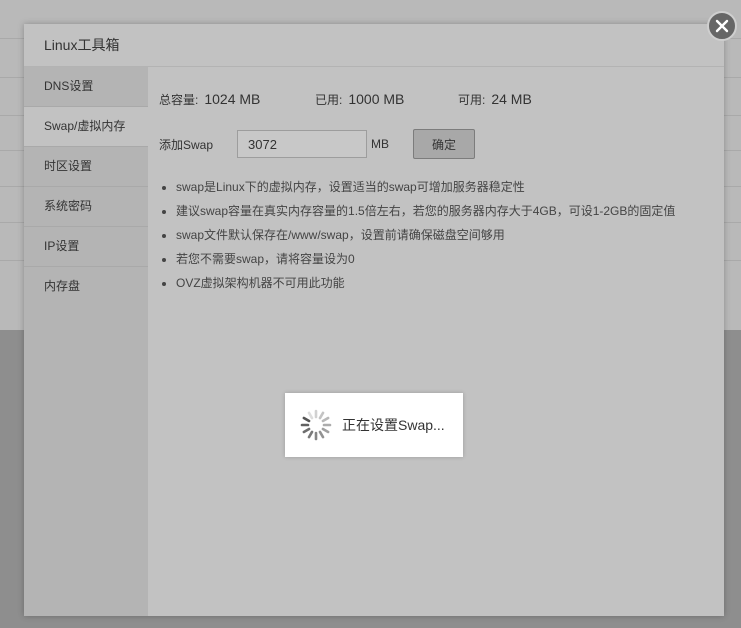 The image size is (741, 628). What do you see at coordinates (316, 425) in the screenshot?
I see `spinner-icon` at bounding box center [316, 425].